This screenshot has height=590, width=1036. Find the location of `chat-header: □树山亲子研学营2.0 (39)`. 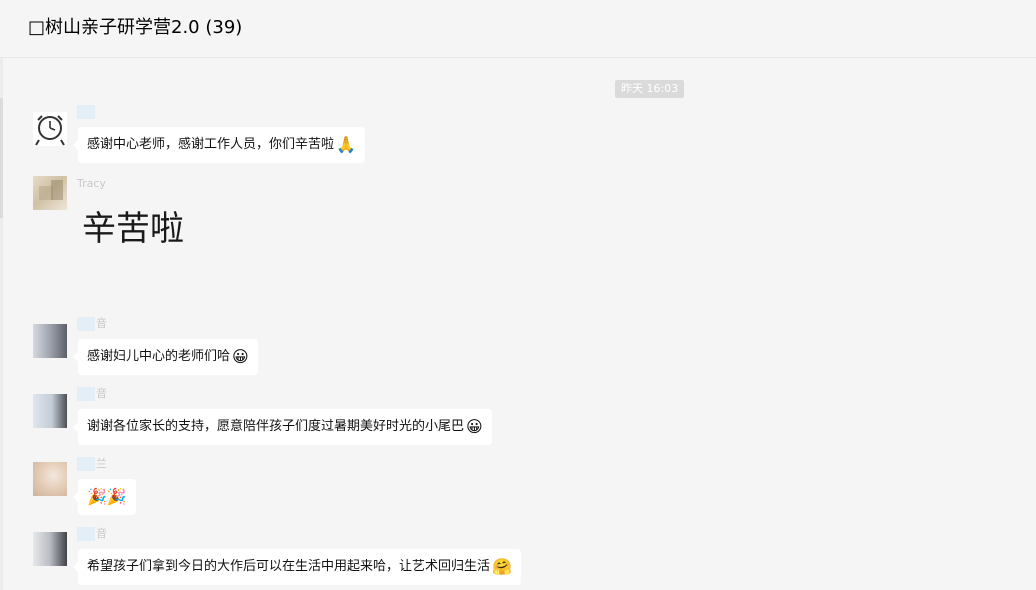

chat-header: □树山亲子研学营2.0 (39) is located at coordinates (518, 29).